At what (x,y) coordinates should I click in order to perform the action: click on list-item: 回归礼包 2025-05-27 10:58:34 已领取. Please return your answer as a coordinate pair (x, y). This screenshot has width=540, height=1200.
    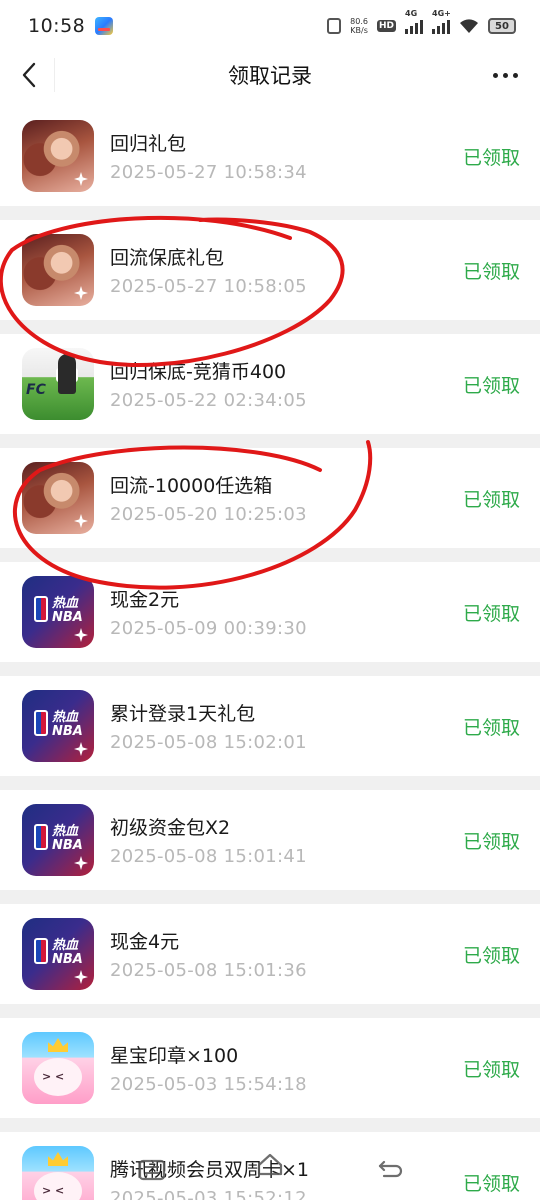
    Looking at the image, I should click on (270, 156).